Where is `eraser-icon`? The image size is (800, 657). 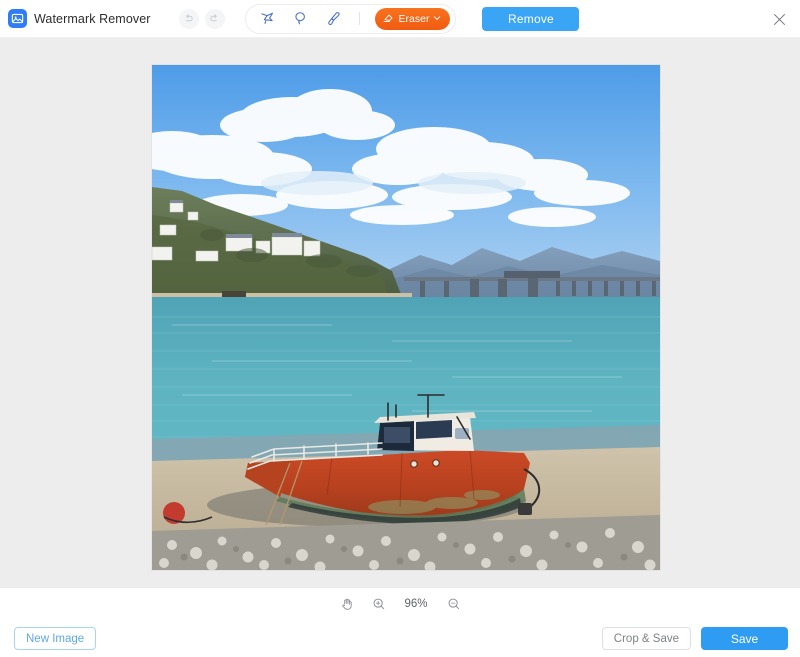 eraser-icon is located at coordinates (388, 19).